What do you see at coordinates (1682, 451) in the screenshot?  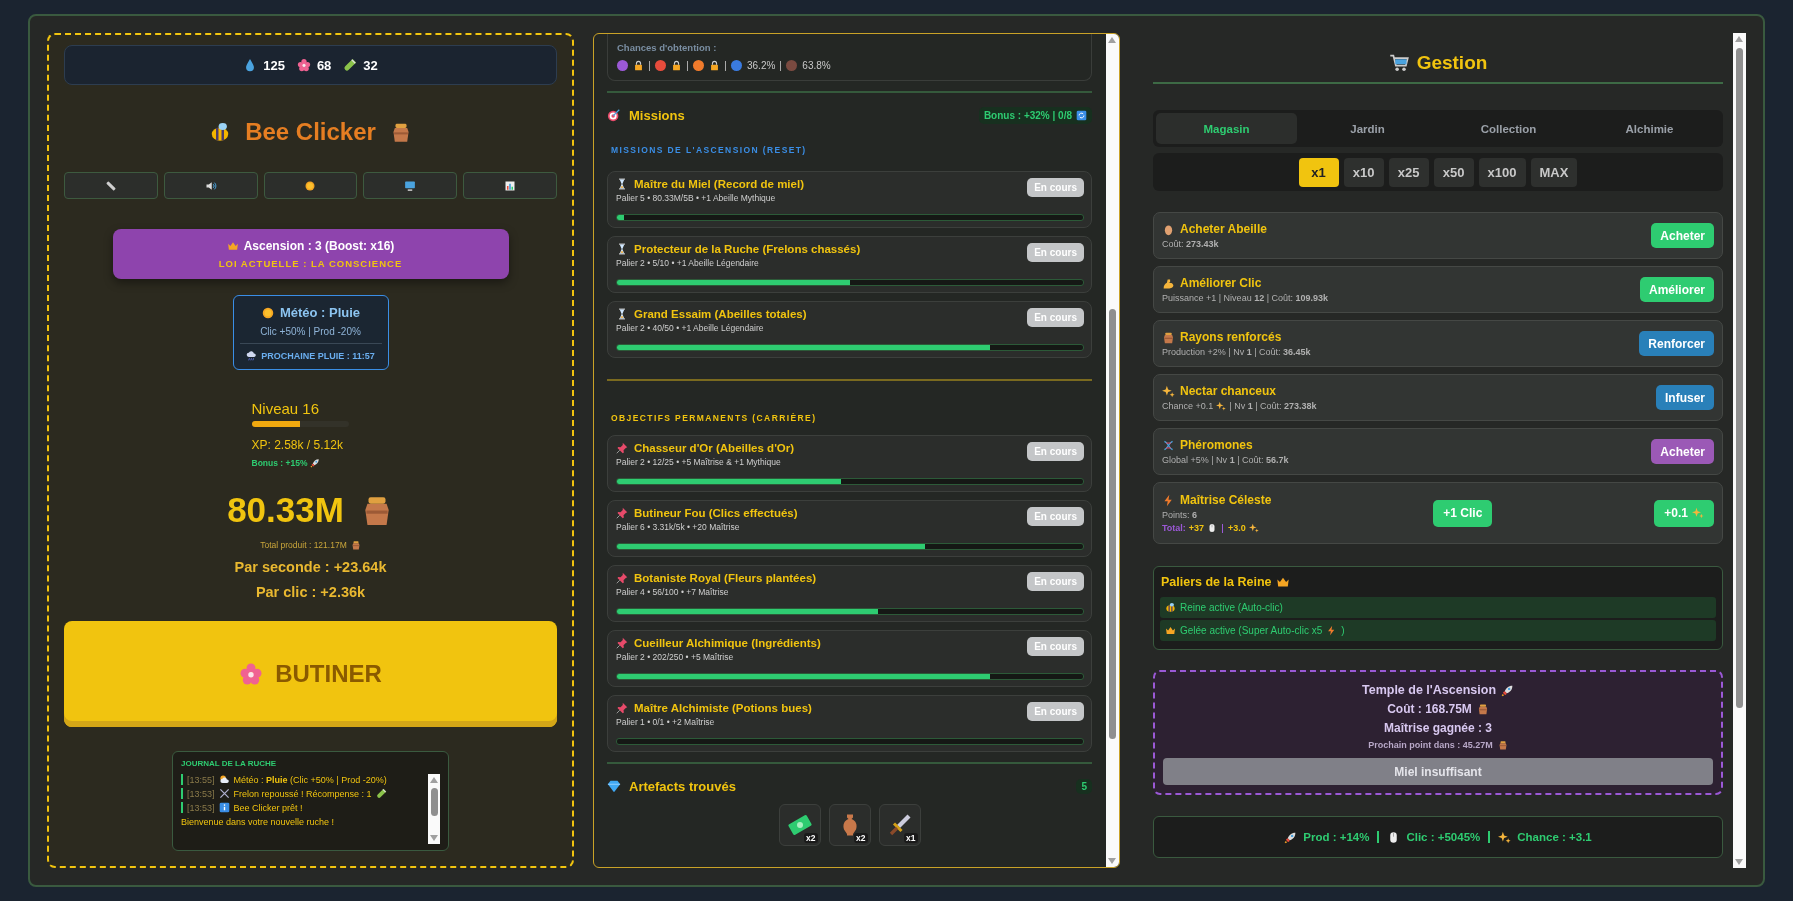 I see `upgrade-button: Acheter` at bounding box center [1682, 451].